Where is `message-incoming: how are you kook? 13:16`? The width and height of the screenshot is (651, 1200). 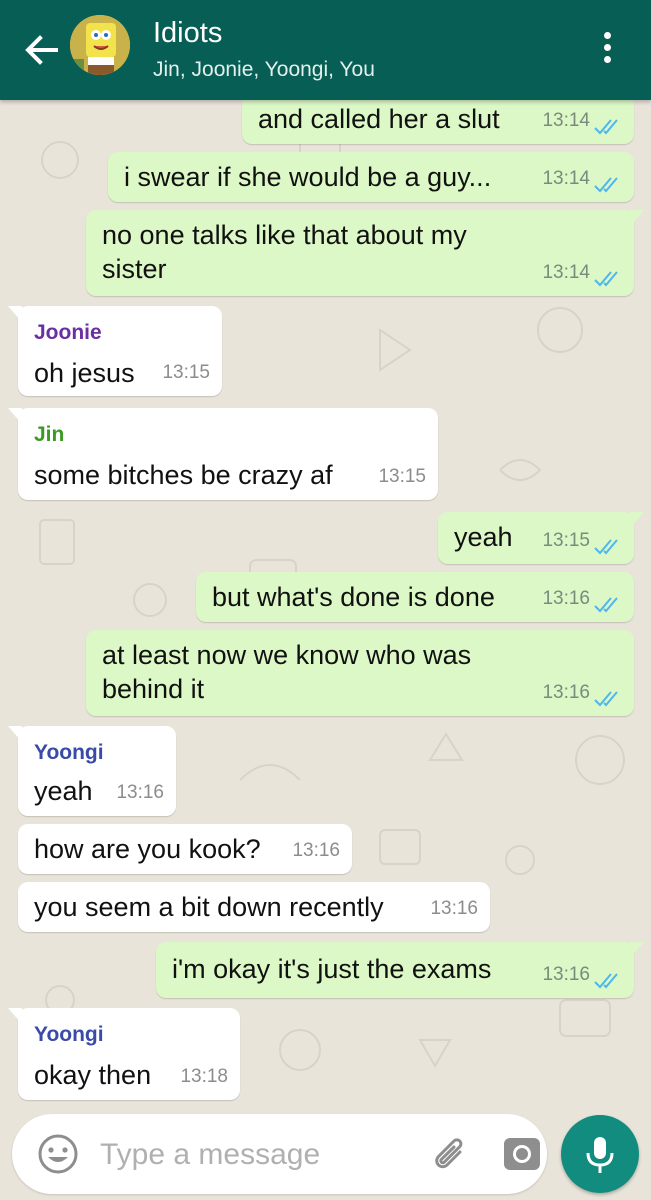
message-incoming: how are you kook? 13:16 is located at coordinates (185, 849).